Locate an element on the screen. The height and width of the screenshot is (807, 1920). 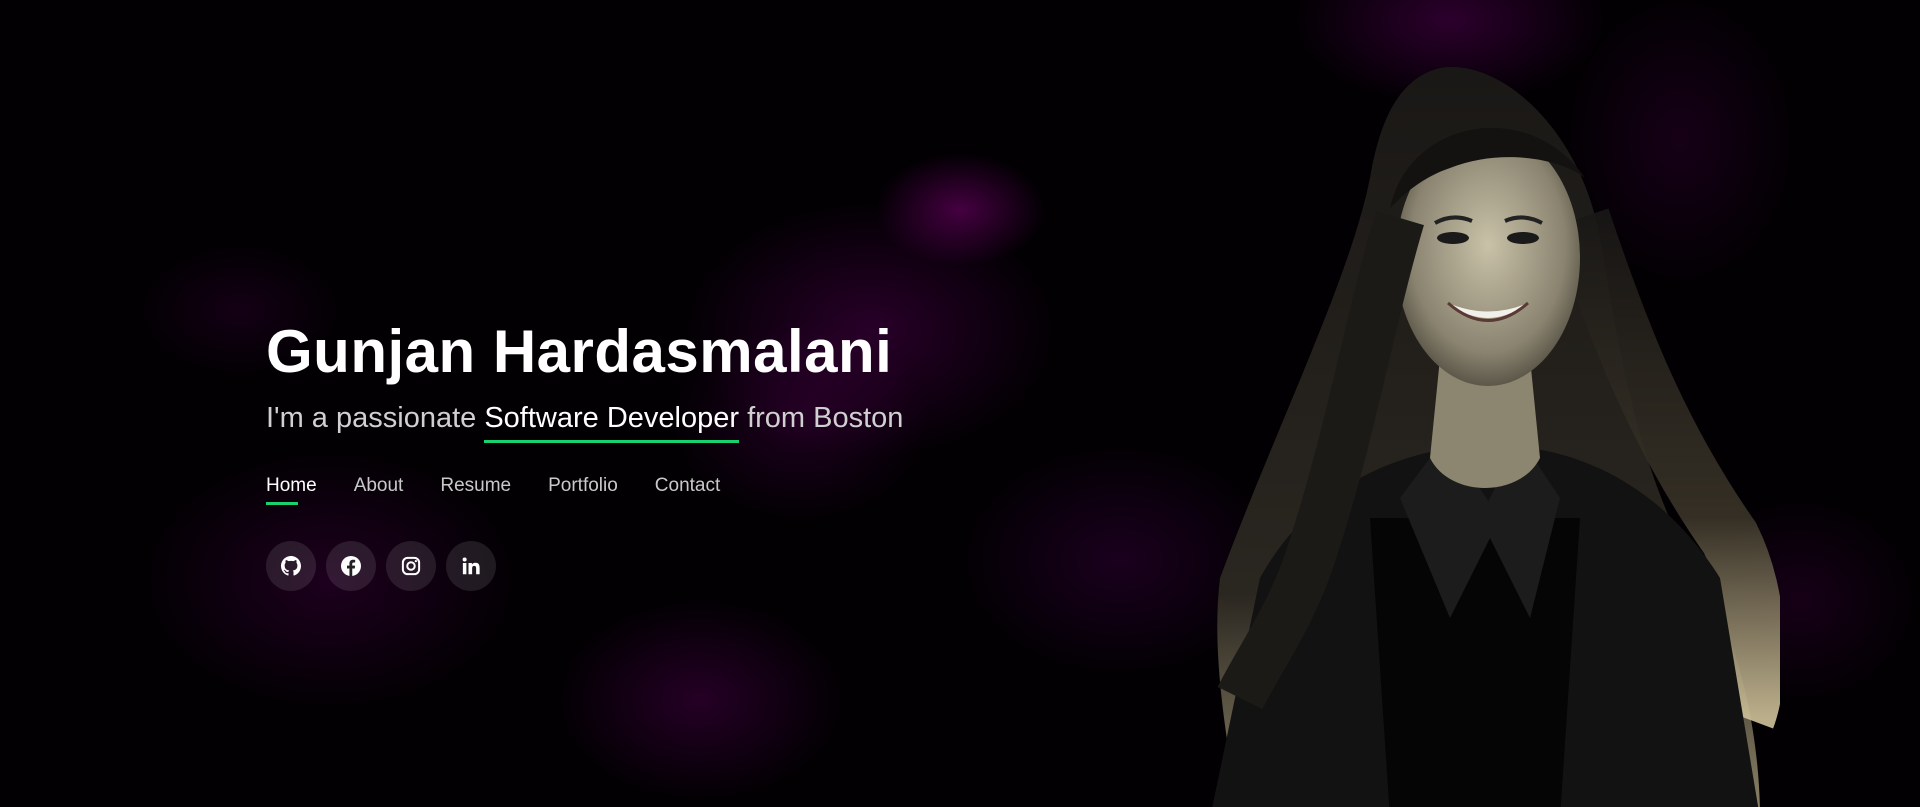
instagram-link is located at coordinates (411, 566).